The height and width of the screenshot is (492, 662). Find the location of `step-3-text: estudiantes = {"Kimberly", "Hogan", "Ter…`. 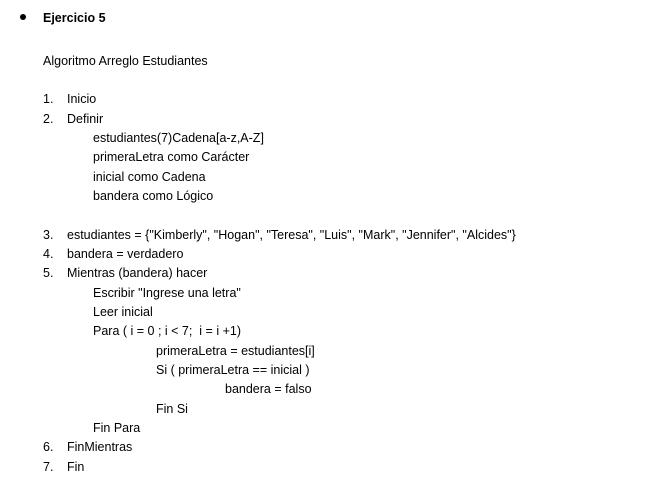

step-3-text: estudiantes = {"Kimberly", "Hogan", "Ter… is located at coordinates (291, 235).